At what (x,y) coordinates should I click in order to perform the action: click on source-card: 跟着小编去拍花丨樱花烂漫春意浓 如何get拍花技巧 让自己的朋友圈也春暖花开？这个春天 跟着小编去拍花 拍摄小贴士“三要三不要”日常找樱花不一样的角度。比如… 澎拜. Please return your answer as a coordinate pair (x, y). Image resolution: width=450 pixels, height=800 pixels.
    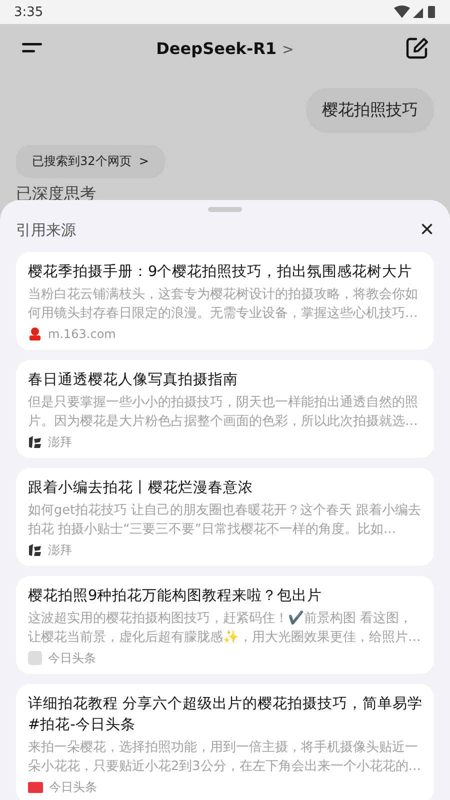
    Looking at the image, I should click on (225, 517).